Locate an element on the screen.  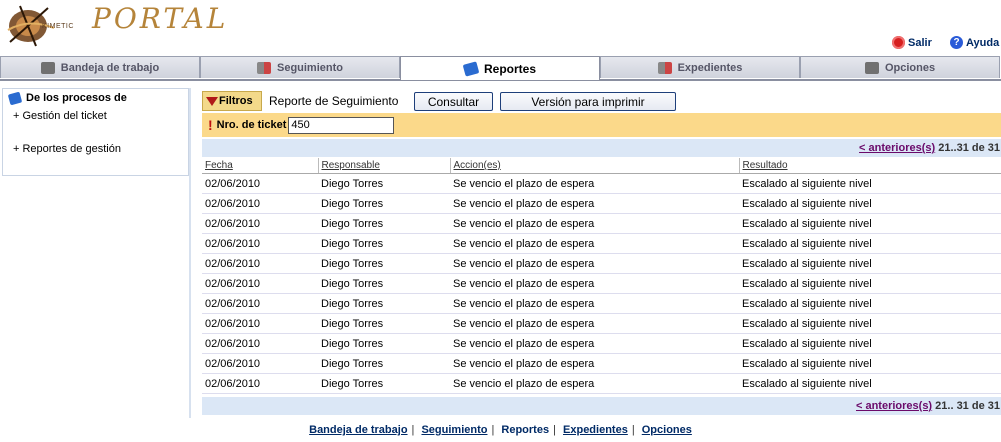
tab-opciones: Opciones is located at coordinates (900, 67).